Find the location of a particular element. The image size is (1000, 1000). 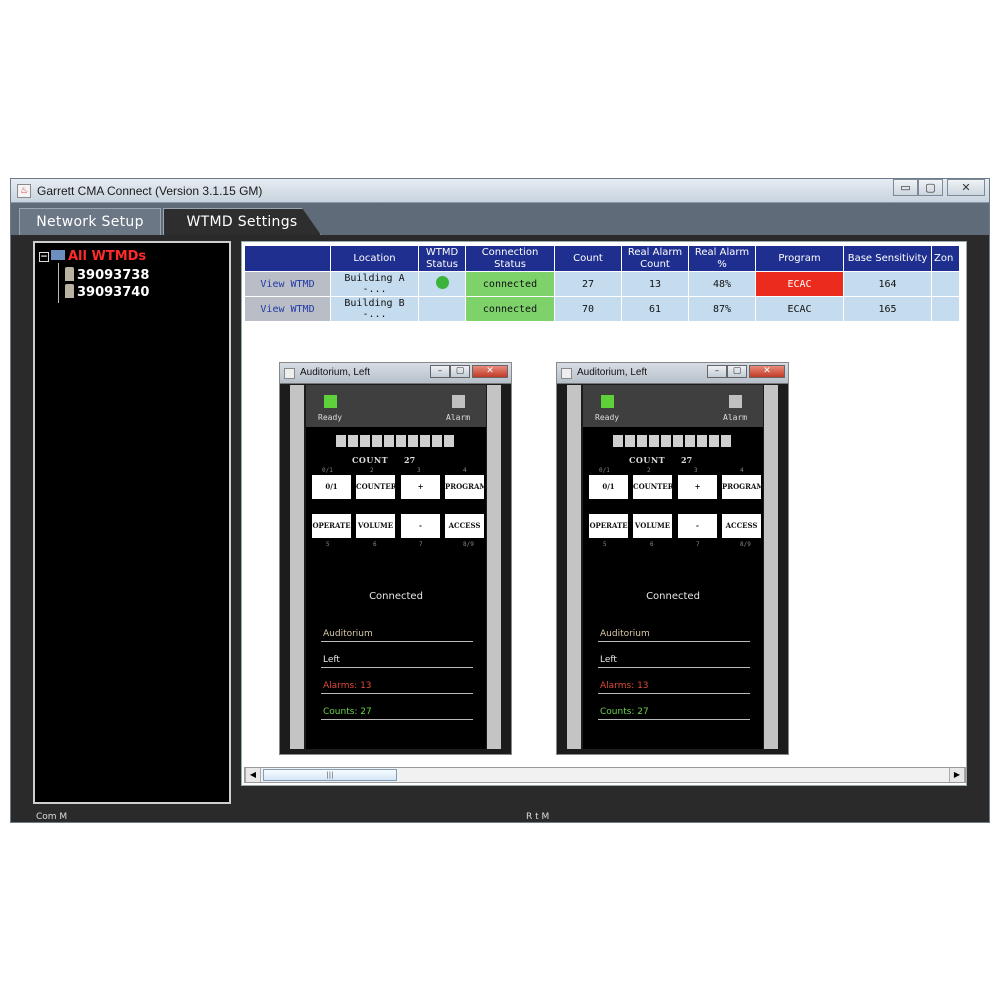

window-title: Garrett CMA Connect (Version 3.1.15 GM) is located at coordinates (150, 191).